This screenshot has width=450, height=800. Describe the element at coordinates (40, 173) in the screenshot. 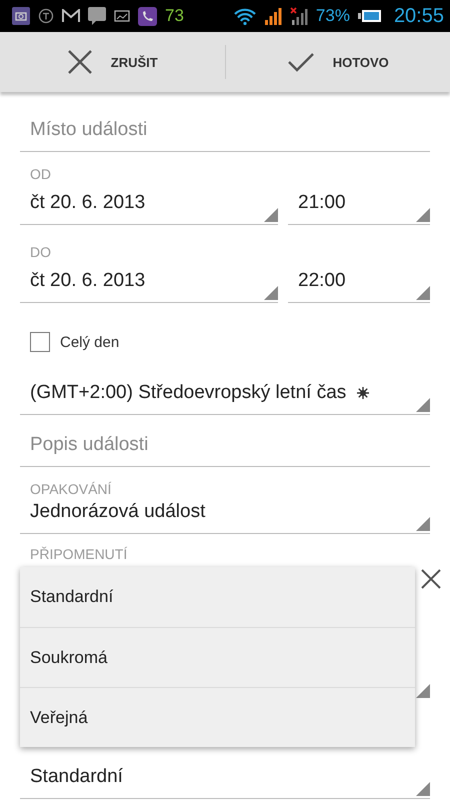

I see `field-label: OD` at that location.